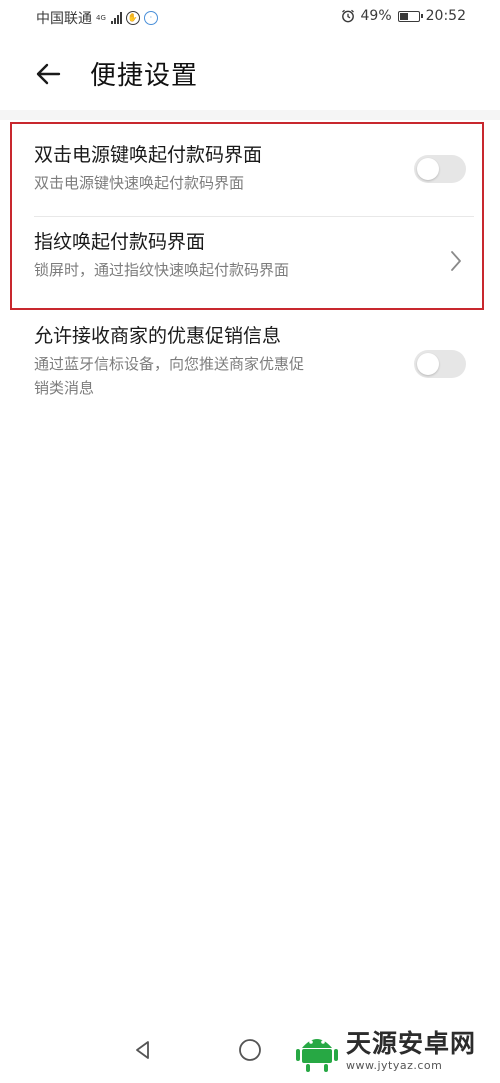 The image size is (500, 1083). Describe the element at coordinates (456, 261) in the screenshot. I see `chevron-right-icon` at that location.